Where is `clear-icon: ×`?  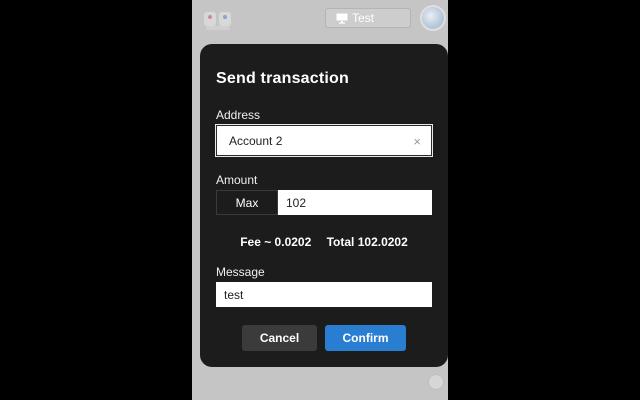
clear-icon: × is located at coordinates (417, 141).